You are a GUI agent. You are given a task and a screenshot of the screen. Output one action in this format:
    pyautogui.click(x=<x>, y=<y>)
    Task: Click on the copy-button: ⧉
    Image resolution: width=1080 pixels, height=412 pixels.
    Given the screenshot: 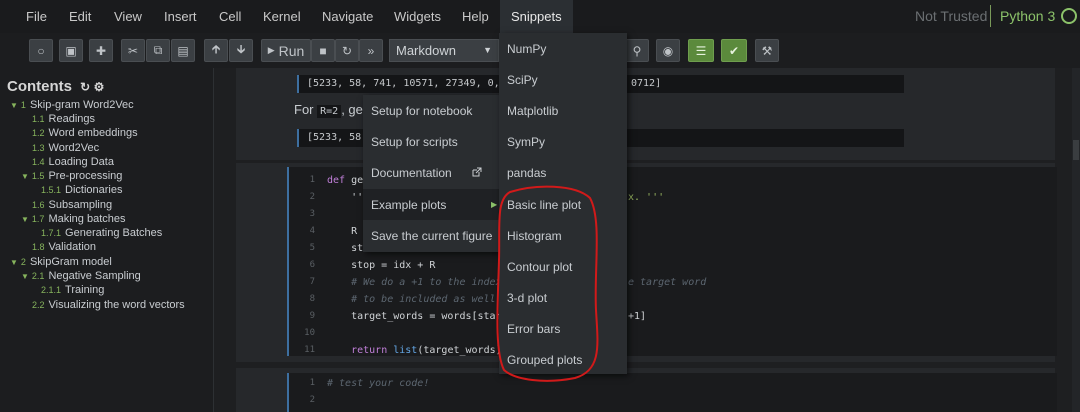 What is the action you would take?
    pyautogui.click(x=158, y=50)
    